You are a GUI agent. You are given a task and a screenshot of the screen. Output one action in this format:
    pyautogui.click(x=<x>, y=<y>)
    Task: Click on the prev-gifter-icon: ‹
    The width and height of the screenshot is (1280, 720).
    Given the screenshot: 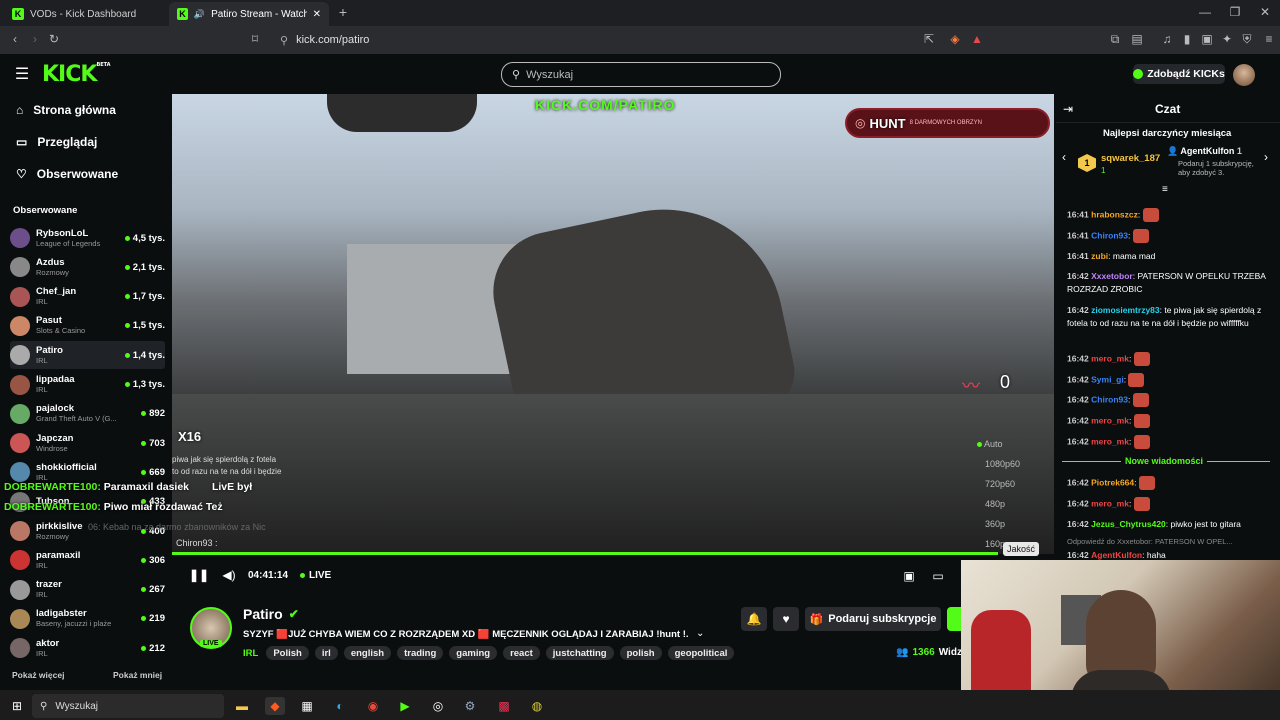 What is the action you would take?
    pyautogui.click(x=1064, y=157)
    